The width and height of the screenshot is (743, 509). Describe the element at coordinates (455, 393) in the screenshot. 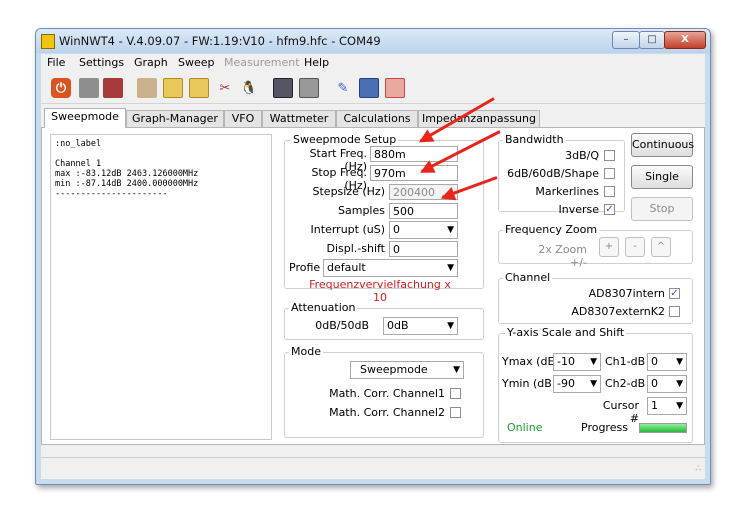

I see `math-corr1-checkbox` at that location.